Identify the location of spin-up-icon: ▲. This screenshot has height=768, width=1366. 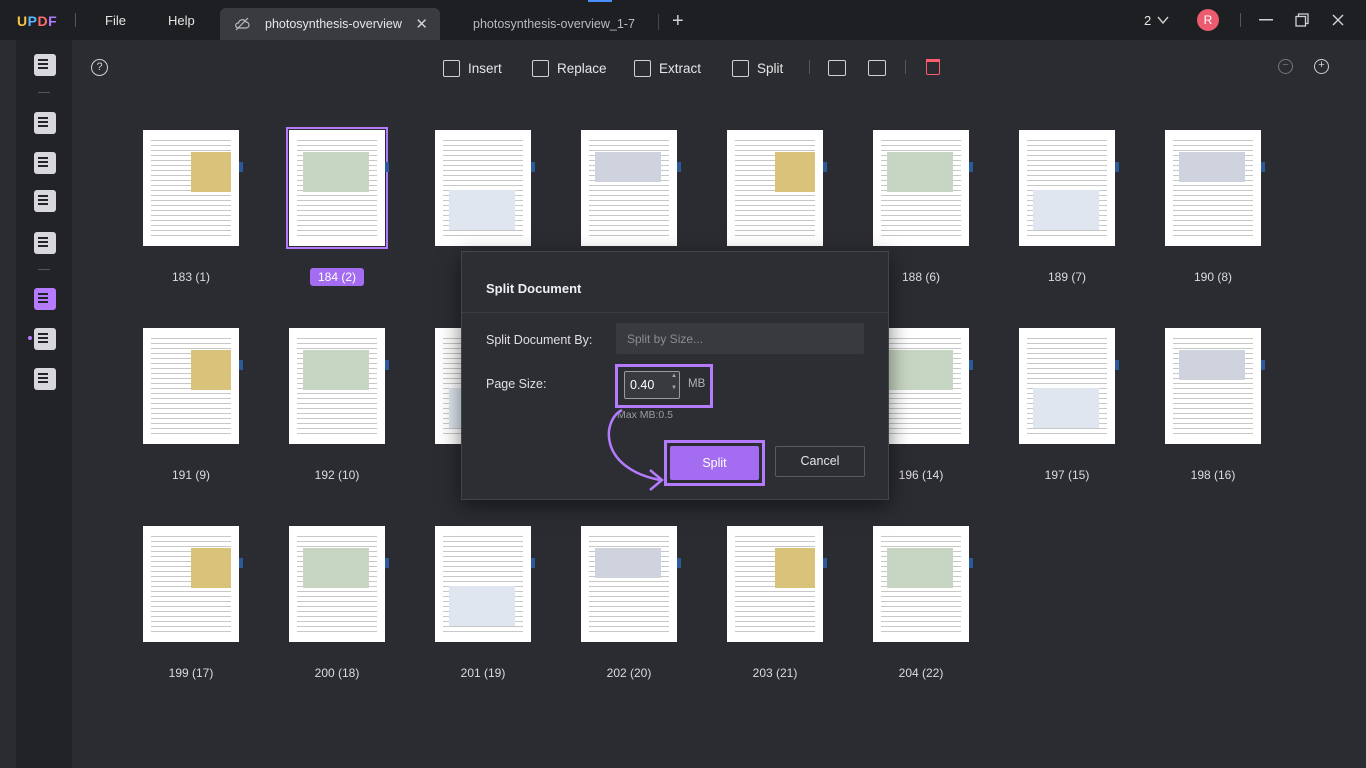
(674, 376).